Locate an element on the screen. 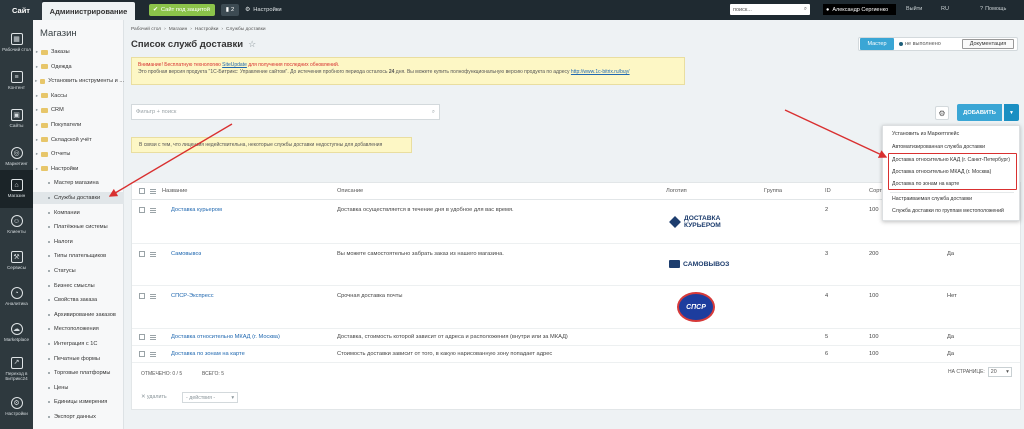 This screenshot has height=429, width=1024. leftbar-analytics: ◔ Аналитика is located at coordinates (16, 297).